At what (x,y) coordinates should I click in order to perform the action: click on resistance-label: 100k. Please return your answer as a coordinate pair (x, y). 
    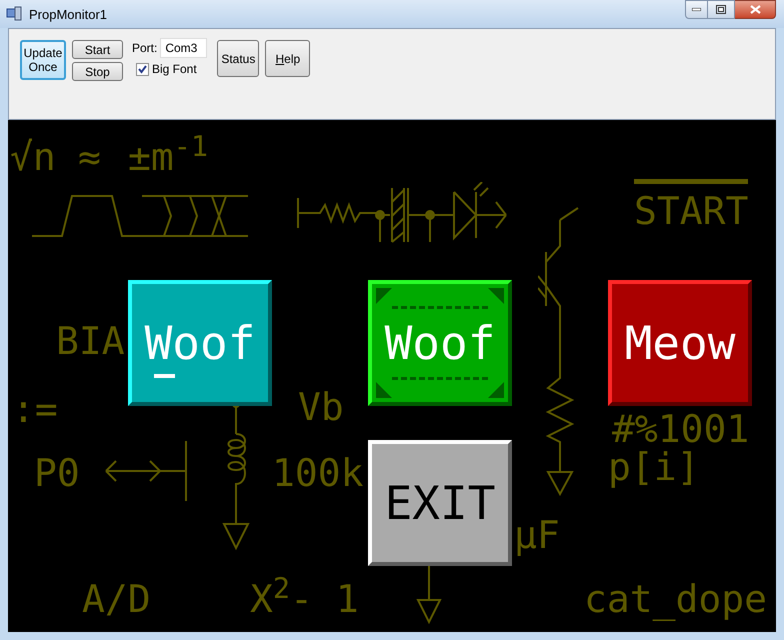
    Looking at the image, I should click on (318, 473).